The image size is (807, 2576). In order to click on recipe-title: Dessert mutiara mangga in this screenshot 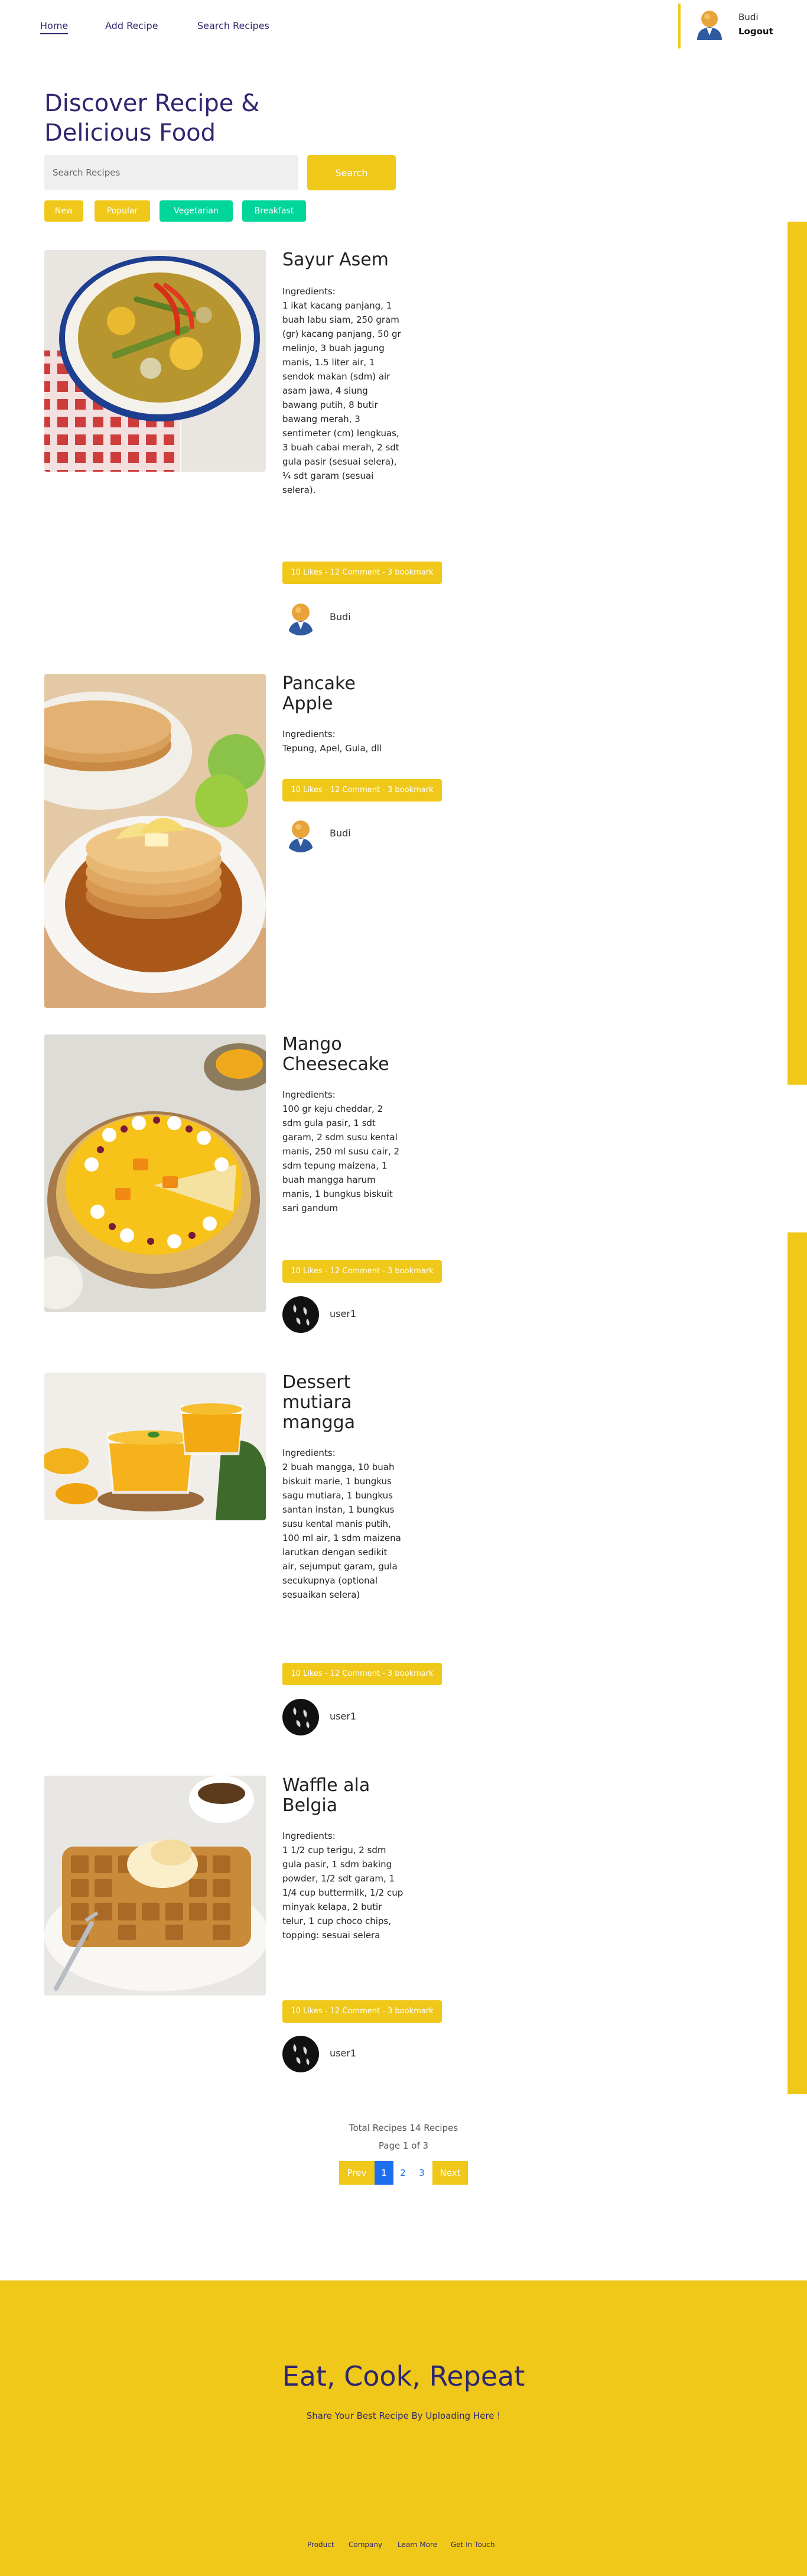, I will do `click(341, 1403)`.